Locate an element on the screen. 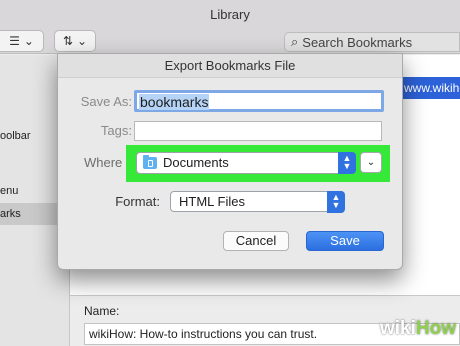 The image size is (460, 346). import-export-button: ⇅ ⌄ is located at coordinates (75, 41).